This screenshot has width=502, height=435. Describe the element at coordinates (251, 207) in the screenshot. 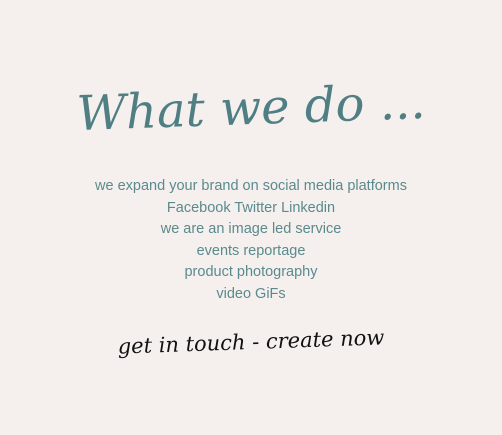

I see `service-line: Facebook Twitter Linkedin` at that location.